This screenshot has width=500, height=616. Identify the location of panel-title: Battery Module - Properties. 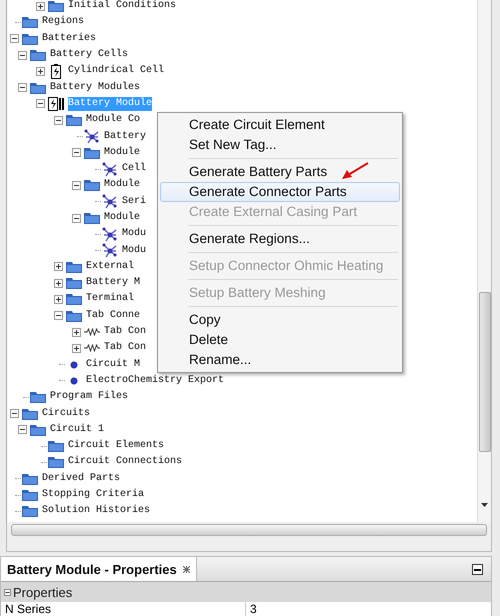
(92, 569).